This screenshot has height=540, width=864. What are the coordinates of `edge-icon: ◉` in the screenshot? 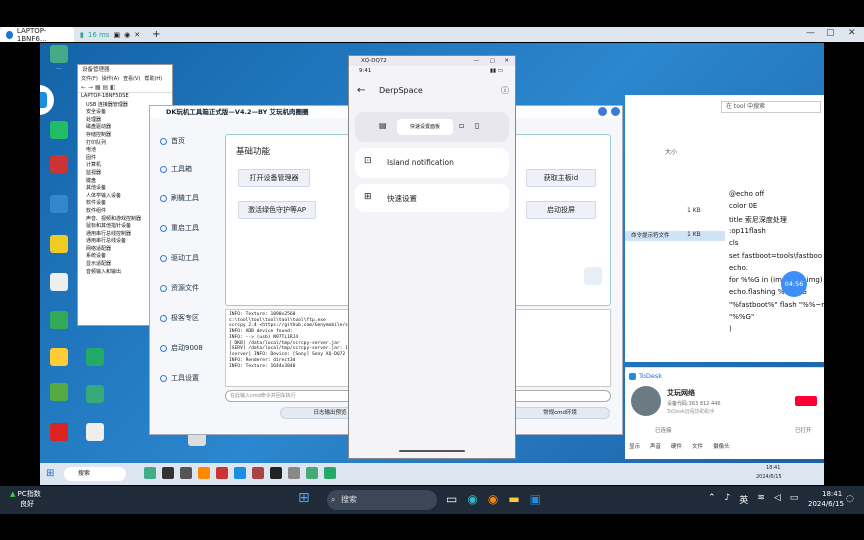 It's located at (472, 499).